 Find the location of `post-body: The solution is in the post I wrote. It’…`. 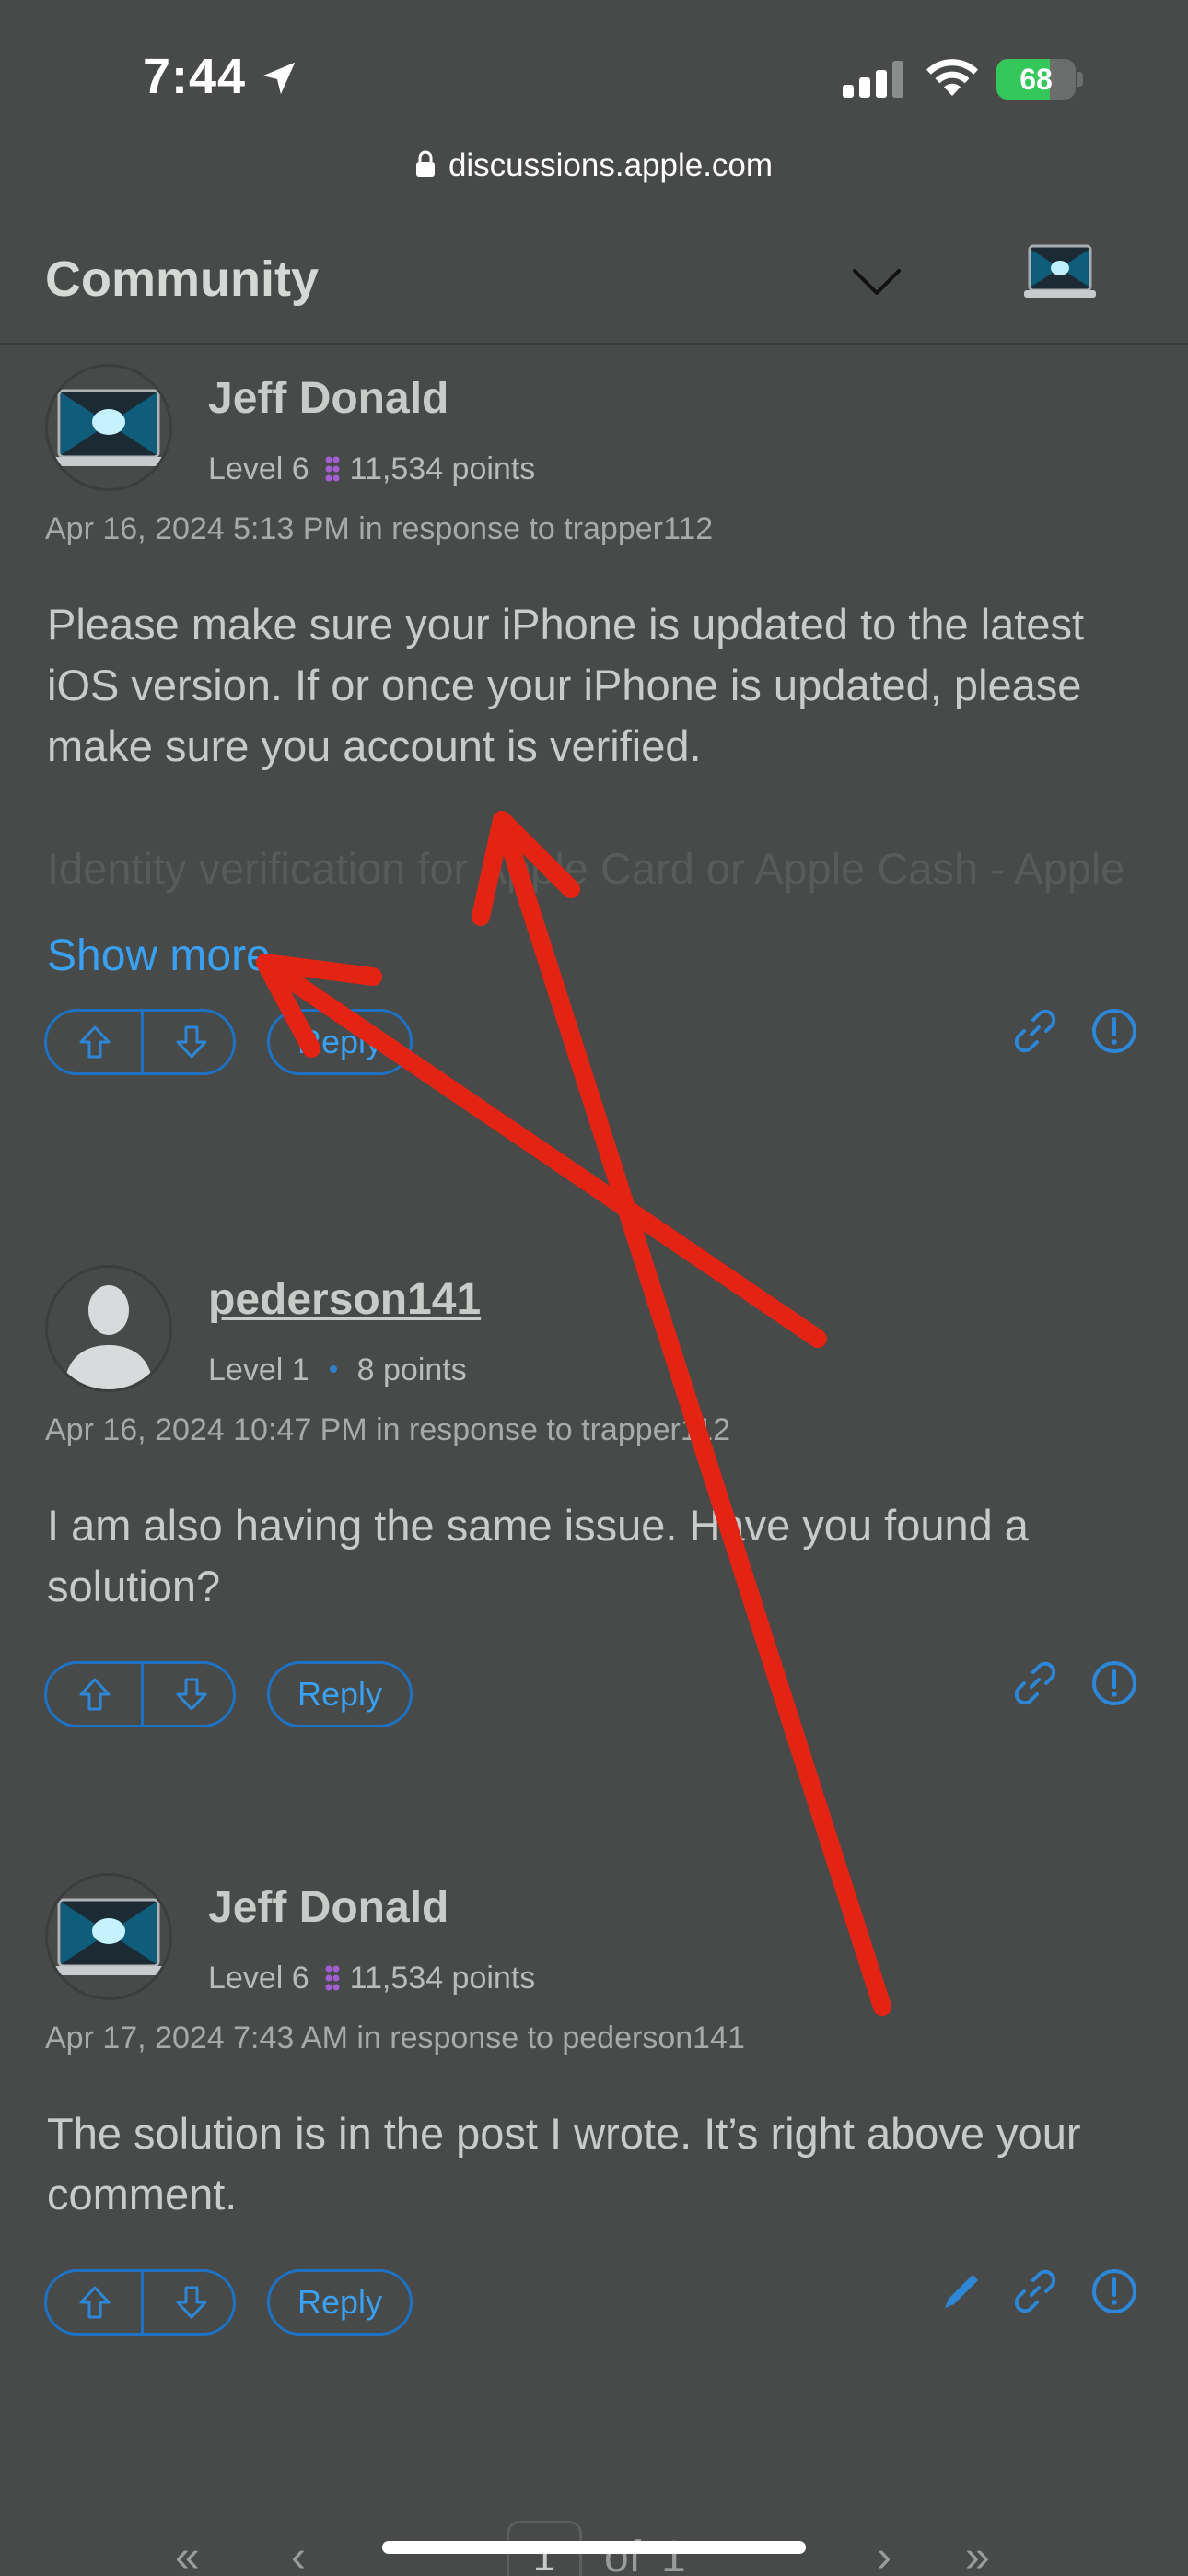

post-body: The solution is in the post I wrote. It’… is located at coordinates (564, 2164).